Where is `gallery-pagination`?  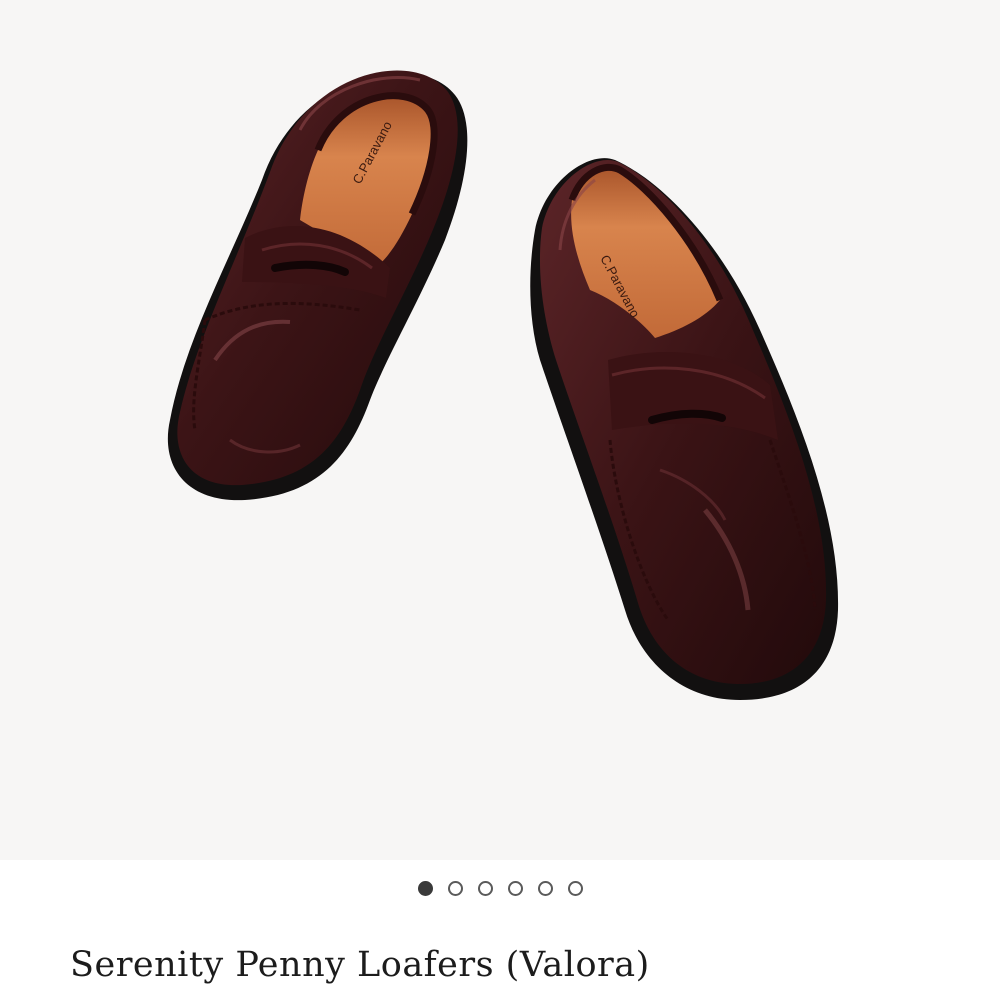
gallery-pagination is located at coordinates (500, 889).